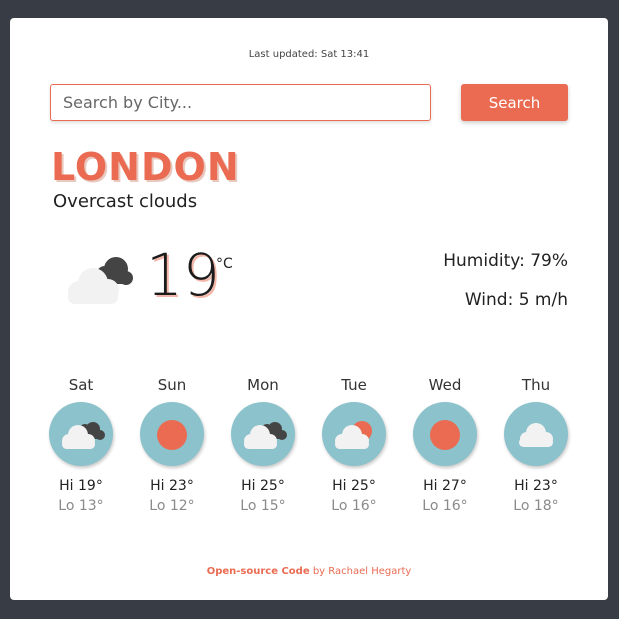 The image size is (619, 619). I want to click on forecast-day: Sat Hi 19° Lo 13°, so click(81, 444).